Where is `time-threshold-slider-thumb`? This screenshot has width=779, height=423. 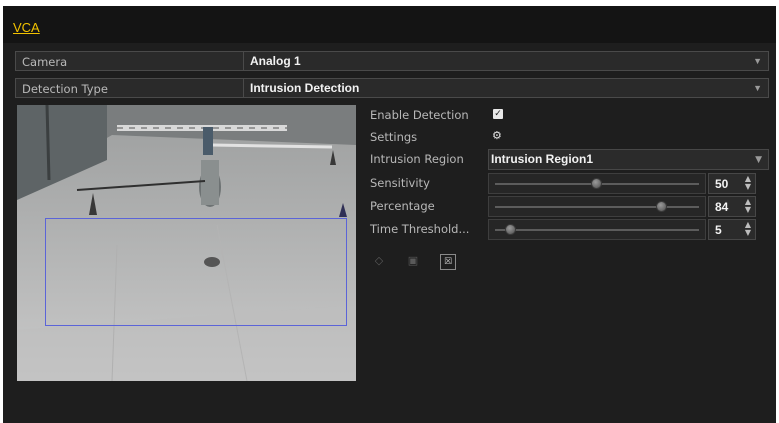 time-threshold-slider-thumb is located at coordinates (510, 229).